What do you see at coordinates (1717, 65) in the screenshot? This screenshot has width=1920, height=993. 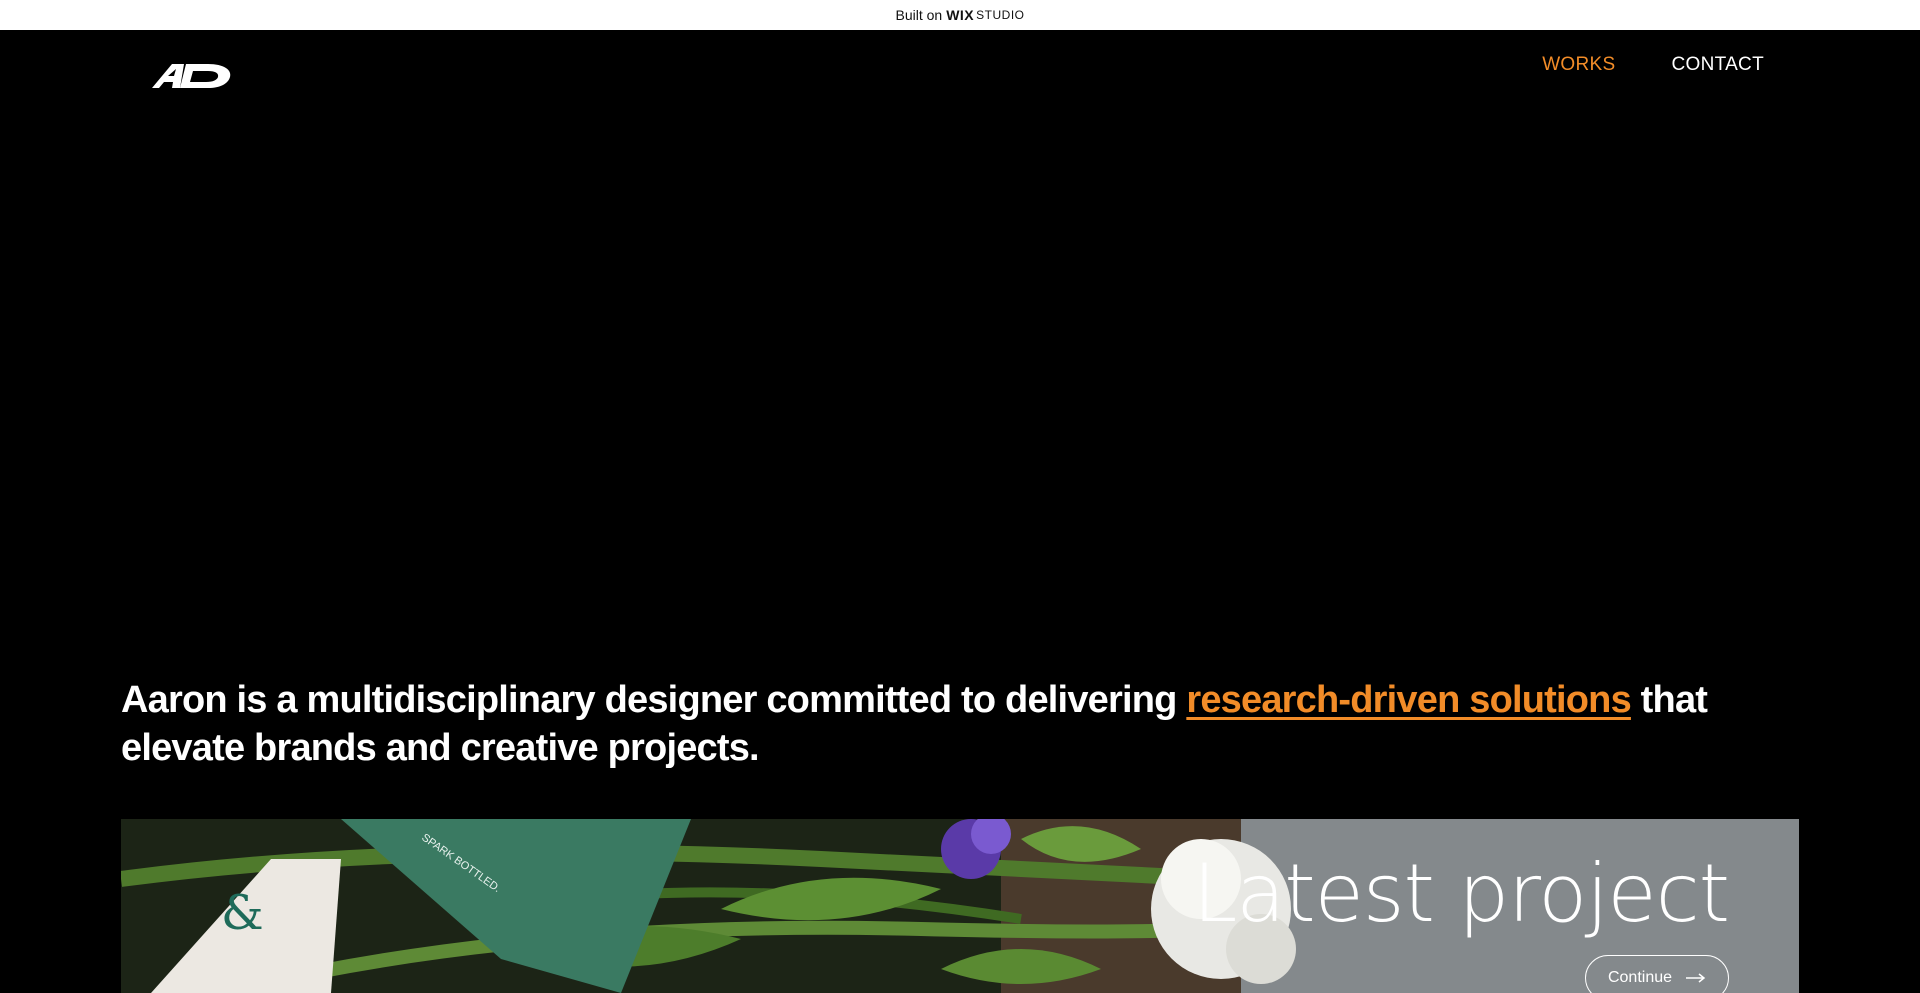 I see `nav-contact-link: CONTACT` at bounding box center [1717, 65].